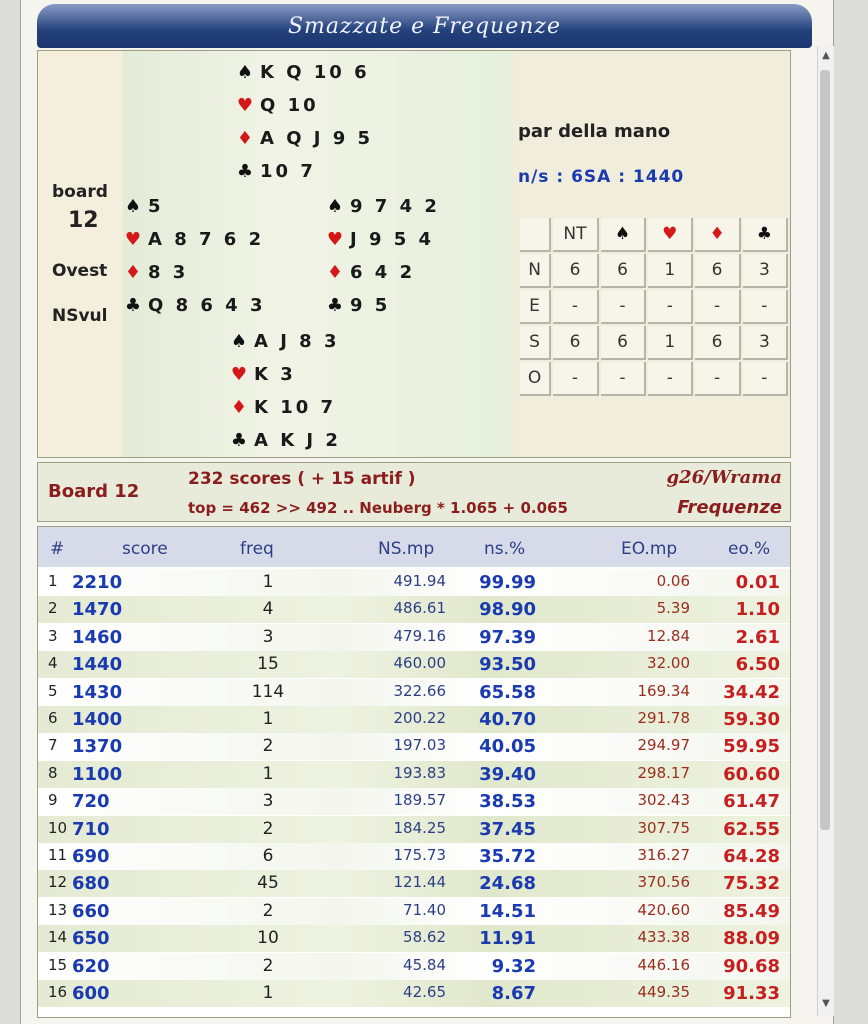 The image size is (868, 1024). Describe the element at coordinates (424, 964) in the screenshot. I see `row-ns-mp: 45.84` at that location.